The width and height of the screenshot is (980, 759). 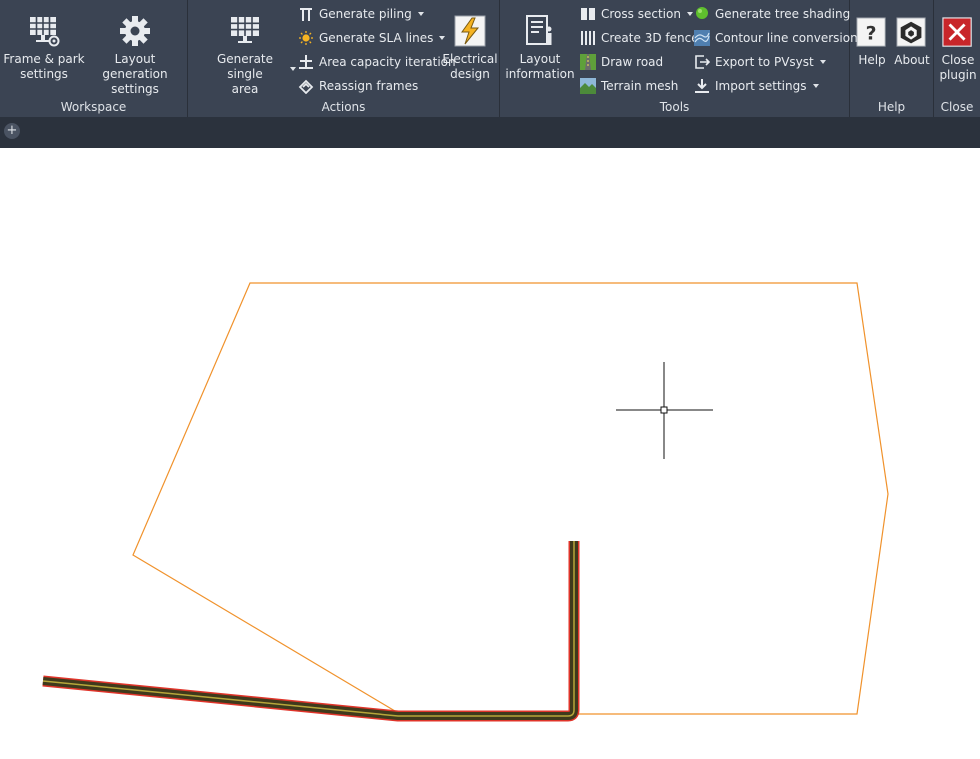 What do you see at coordinates (310, 630) in the screenshot?
I see `road-surface` at bounding box center [310, 630].